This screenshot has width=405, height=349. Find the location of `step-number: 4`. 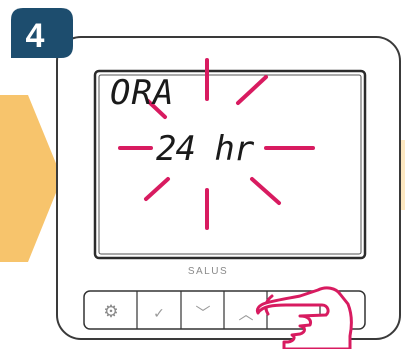

step-number: 4 is located at coordinates (35, 36).